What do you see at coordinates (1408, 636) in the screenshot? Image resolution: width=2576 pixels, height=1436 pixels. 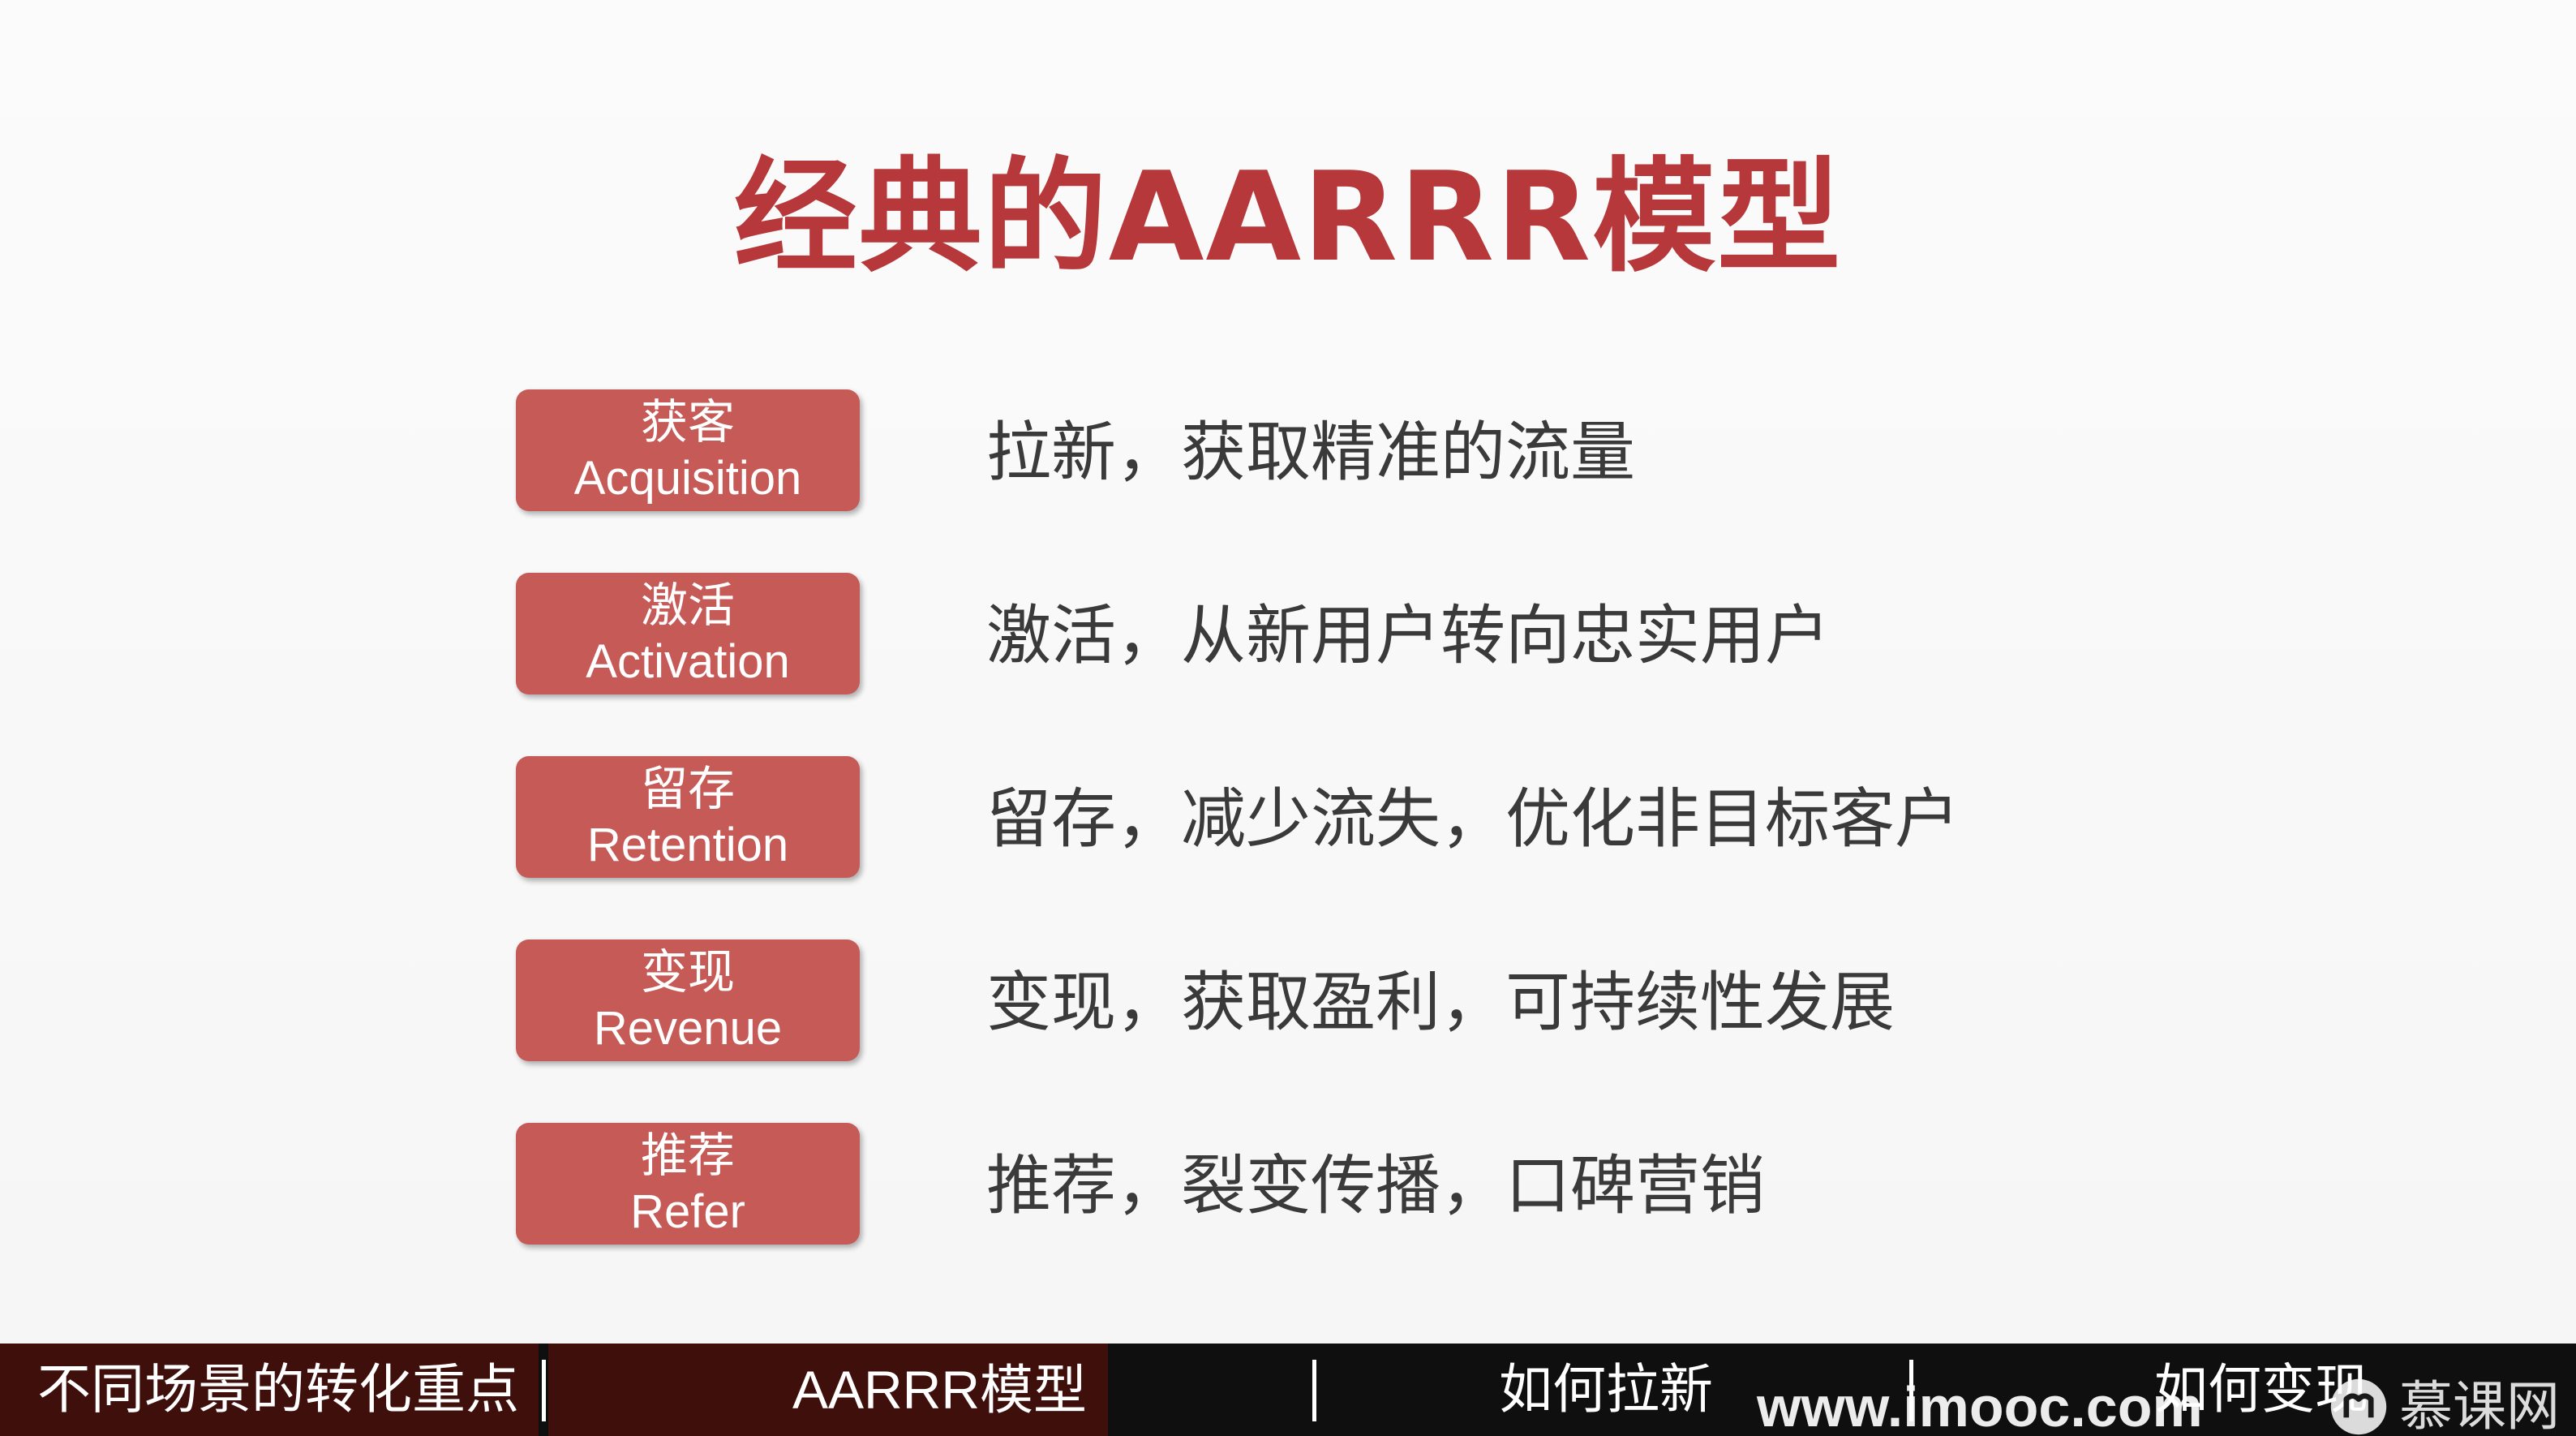 I see `stage-description: 激活，从新用户转向忠实用户` at bounding box center [1408, 636].